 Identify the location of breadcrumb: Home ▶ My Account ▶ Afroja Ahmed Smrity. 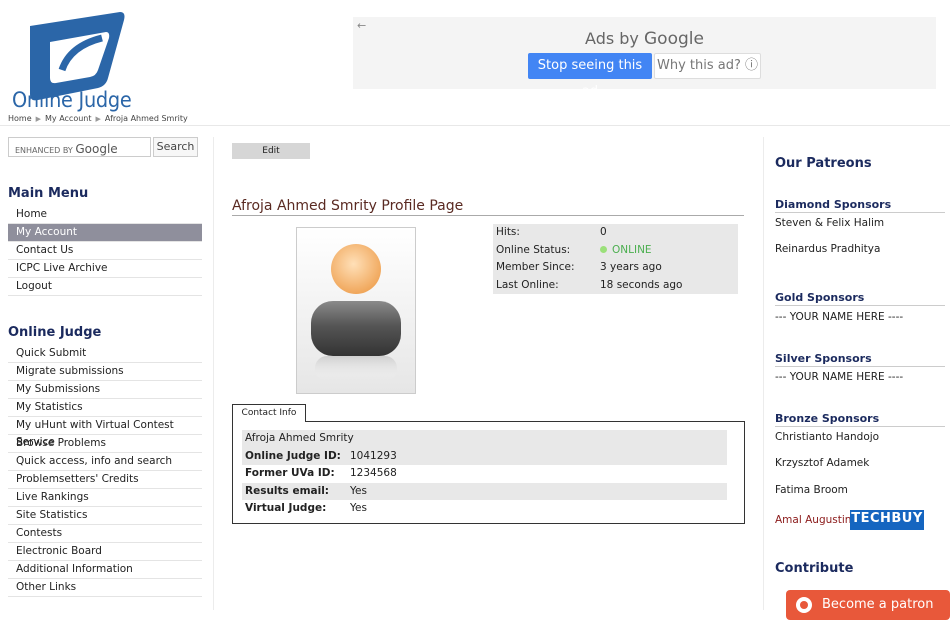
(98, 118).